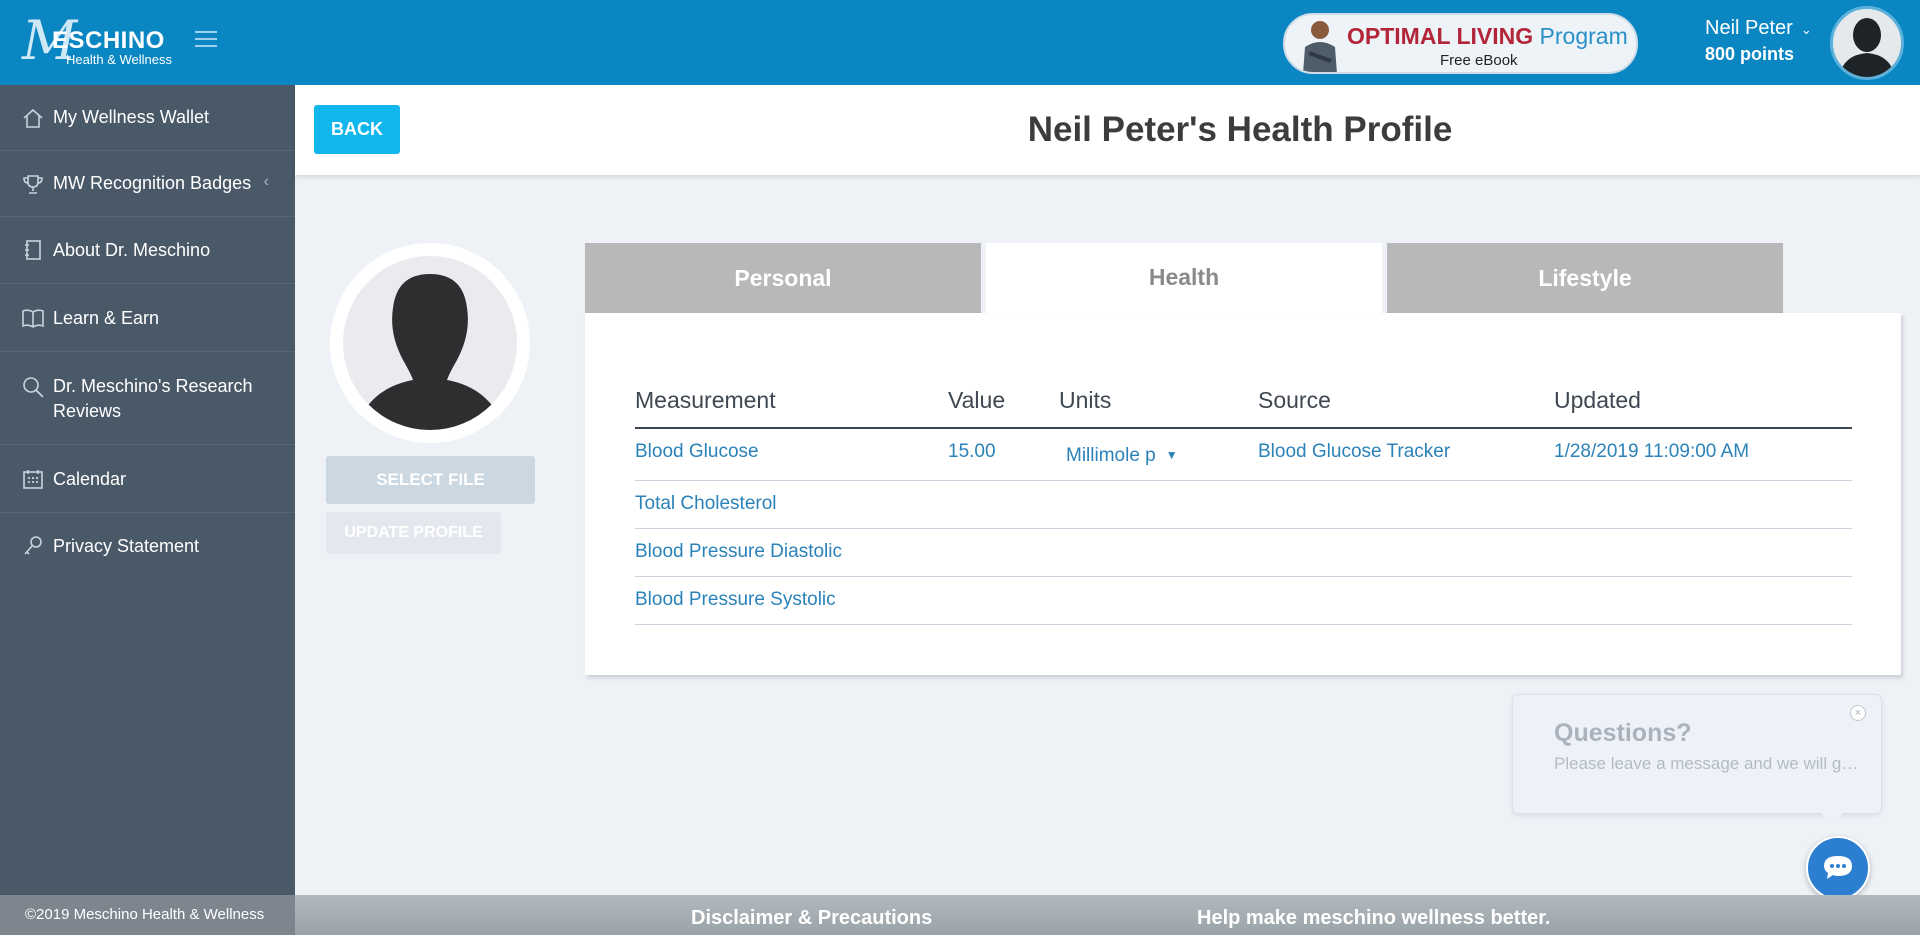  I want to click on measurement-total-cholesterol: Total Cholesterol, so click(706, 504).